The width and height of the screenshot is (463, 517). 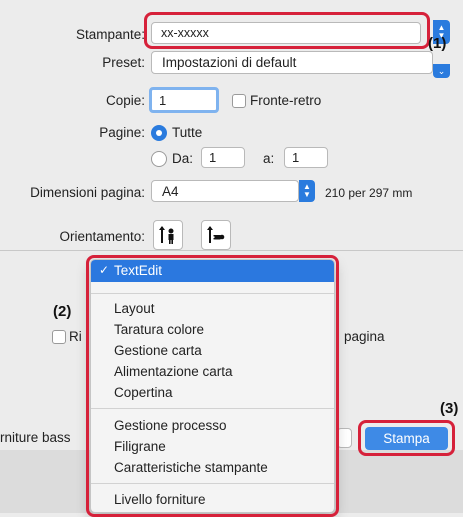 I want to click on orientation-portrait-button, so click(x=168, y=235).